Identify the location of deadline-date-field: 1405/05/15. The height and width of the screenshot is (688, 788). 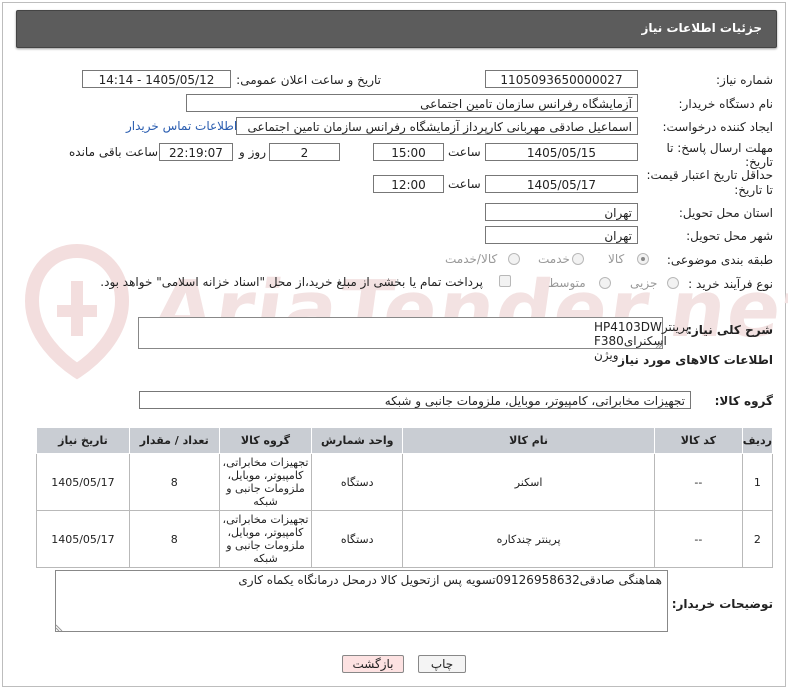
(561, 152).